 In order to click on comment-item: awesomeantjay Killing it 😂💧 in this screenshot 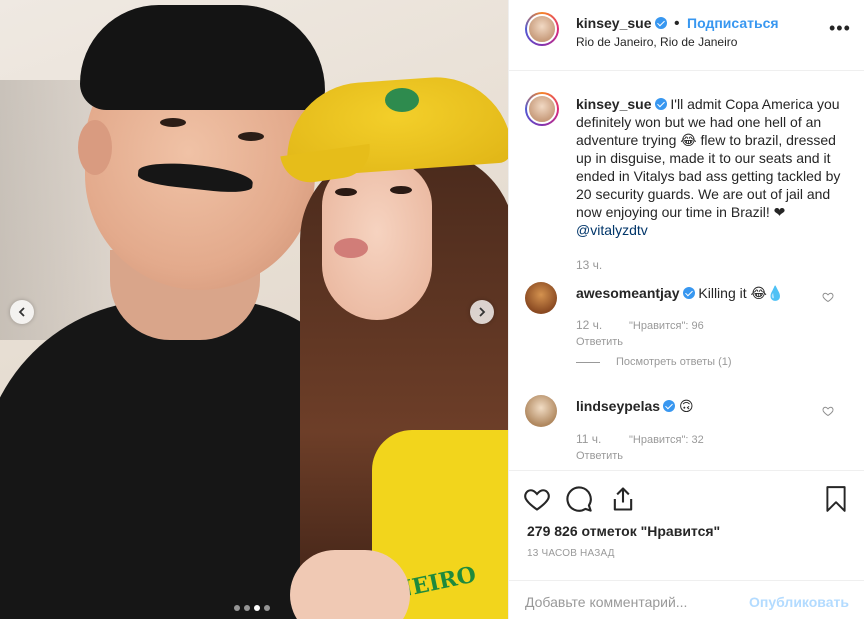, I will do `click(680, 293)`.